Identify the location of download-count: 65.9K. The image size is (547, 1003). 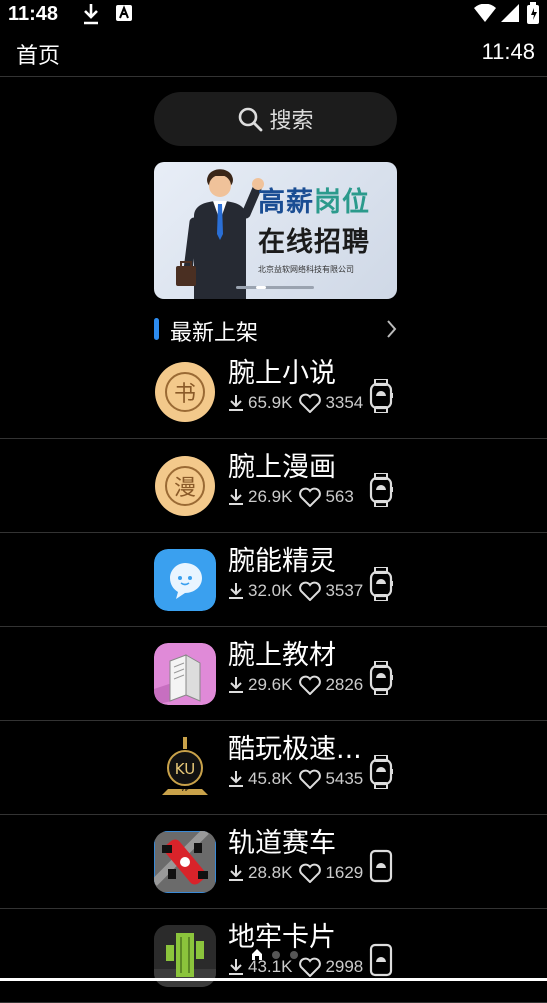
(270, 402).